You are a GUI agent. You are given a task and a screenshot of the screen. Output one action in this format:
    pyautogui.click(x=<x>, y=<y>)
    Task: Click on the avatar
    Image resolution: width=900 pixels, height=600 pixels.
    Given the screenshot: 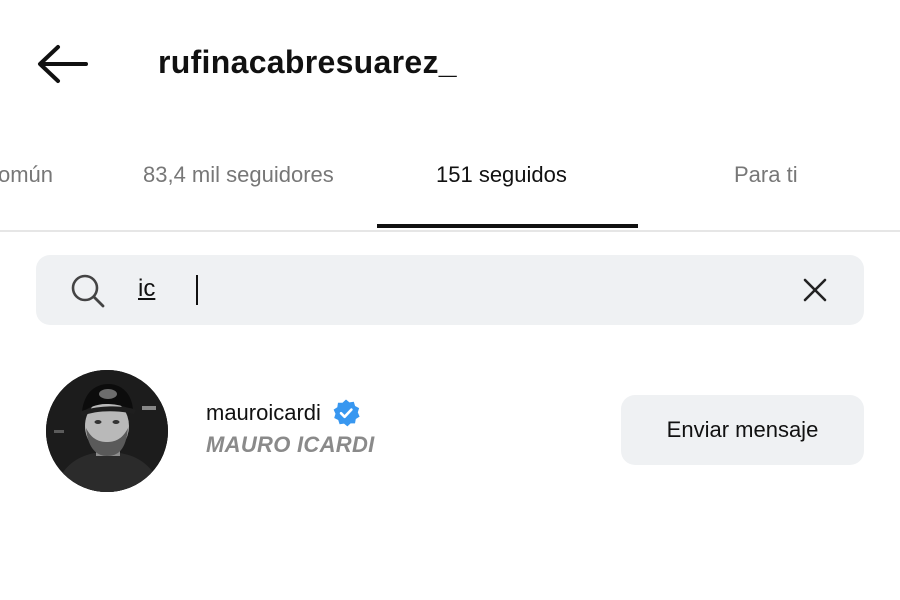 What is the action you would take?
    pyautogui.click(x=107, y=431)
    